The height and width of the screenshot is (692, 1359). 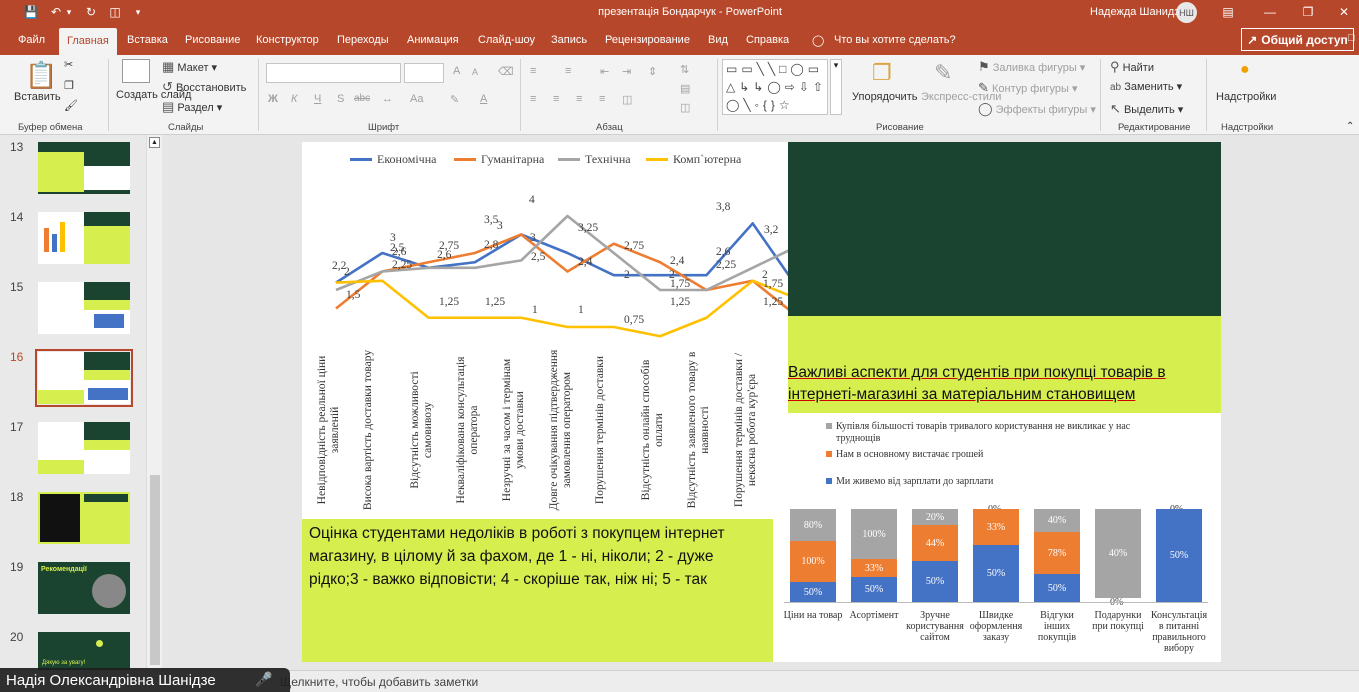 What do you see at coordinates (347, 272) in the screenshot?
I see `data-label: 2` at bounding box center [347, 272].